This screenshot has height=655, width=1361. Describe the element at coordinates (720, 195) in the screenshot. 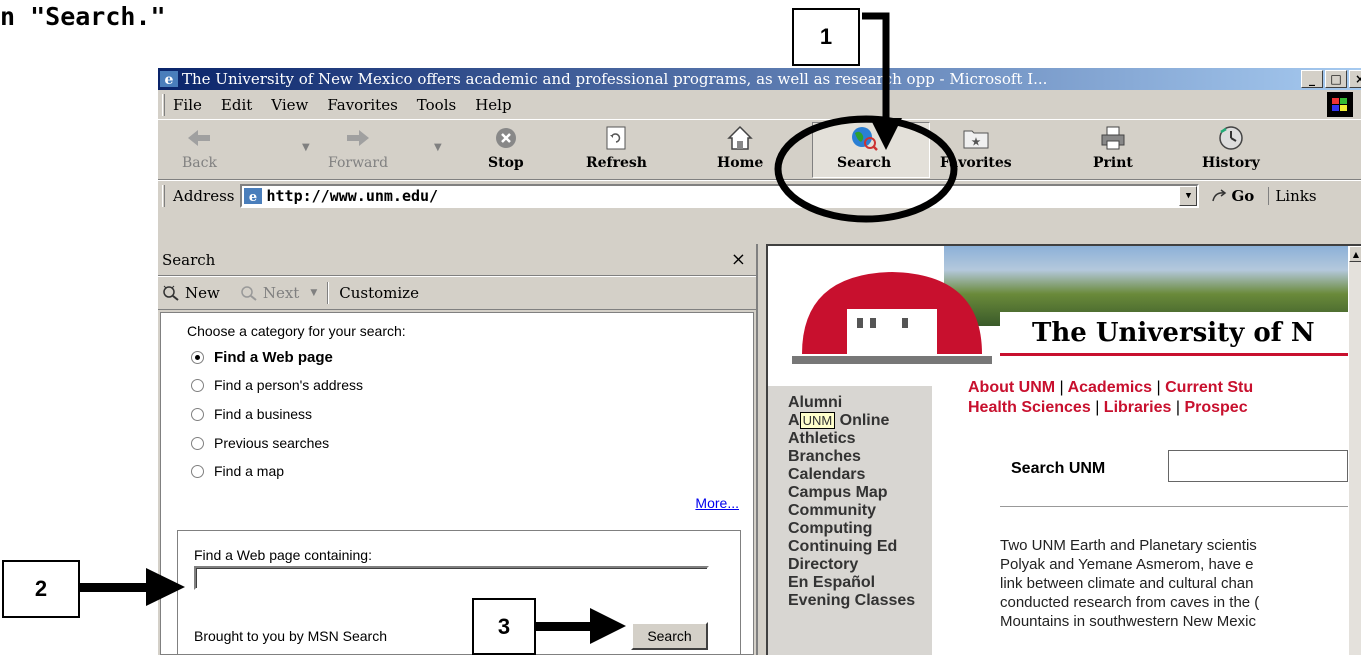

I see `address-input: e http://www.unm.edu/ ▼` at that location.